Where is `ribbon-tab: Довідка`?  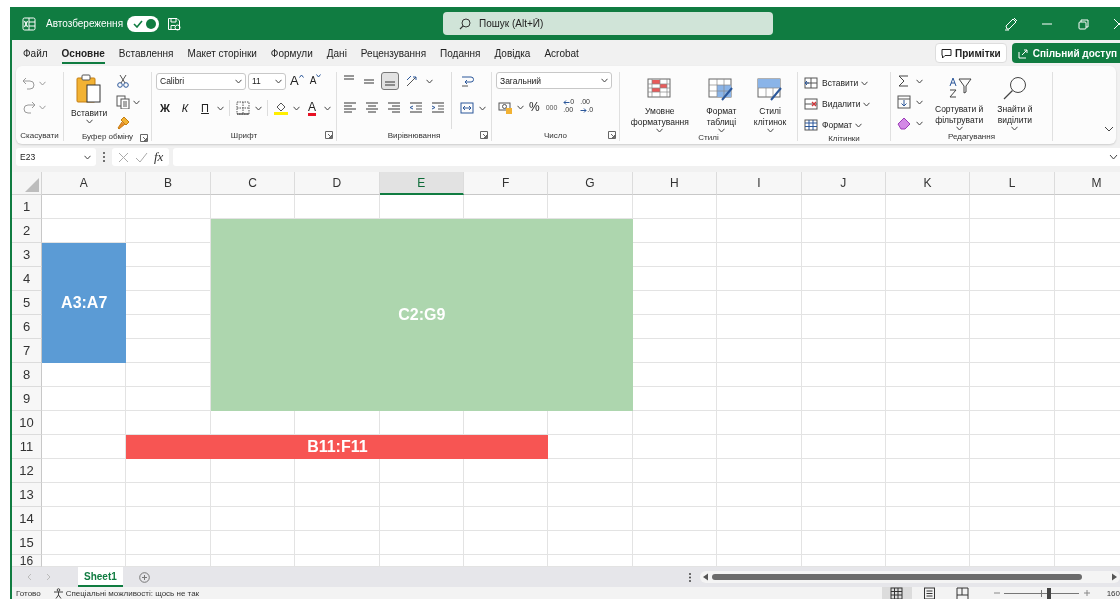
ribbon-tab: Довідка is located at coordinates (512, 53).